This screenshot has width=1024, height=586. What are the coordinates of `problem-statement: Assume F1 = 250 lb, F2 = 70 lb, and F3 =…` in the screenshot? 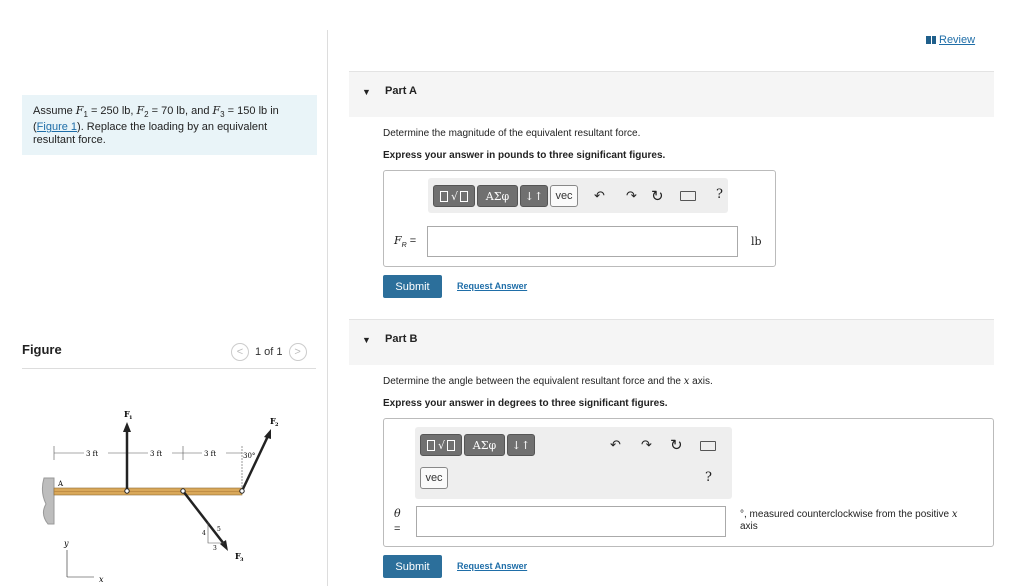 It's located at (169, 125).